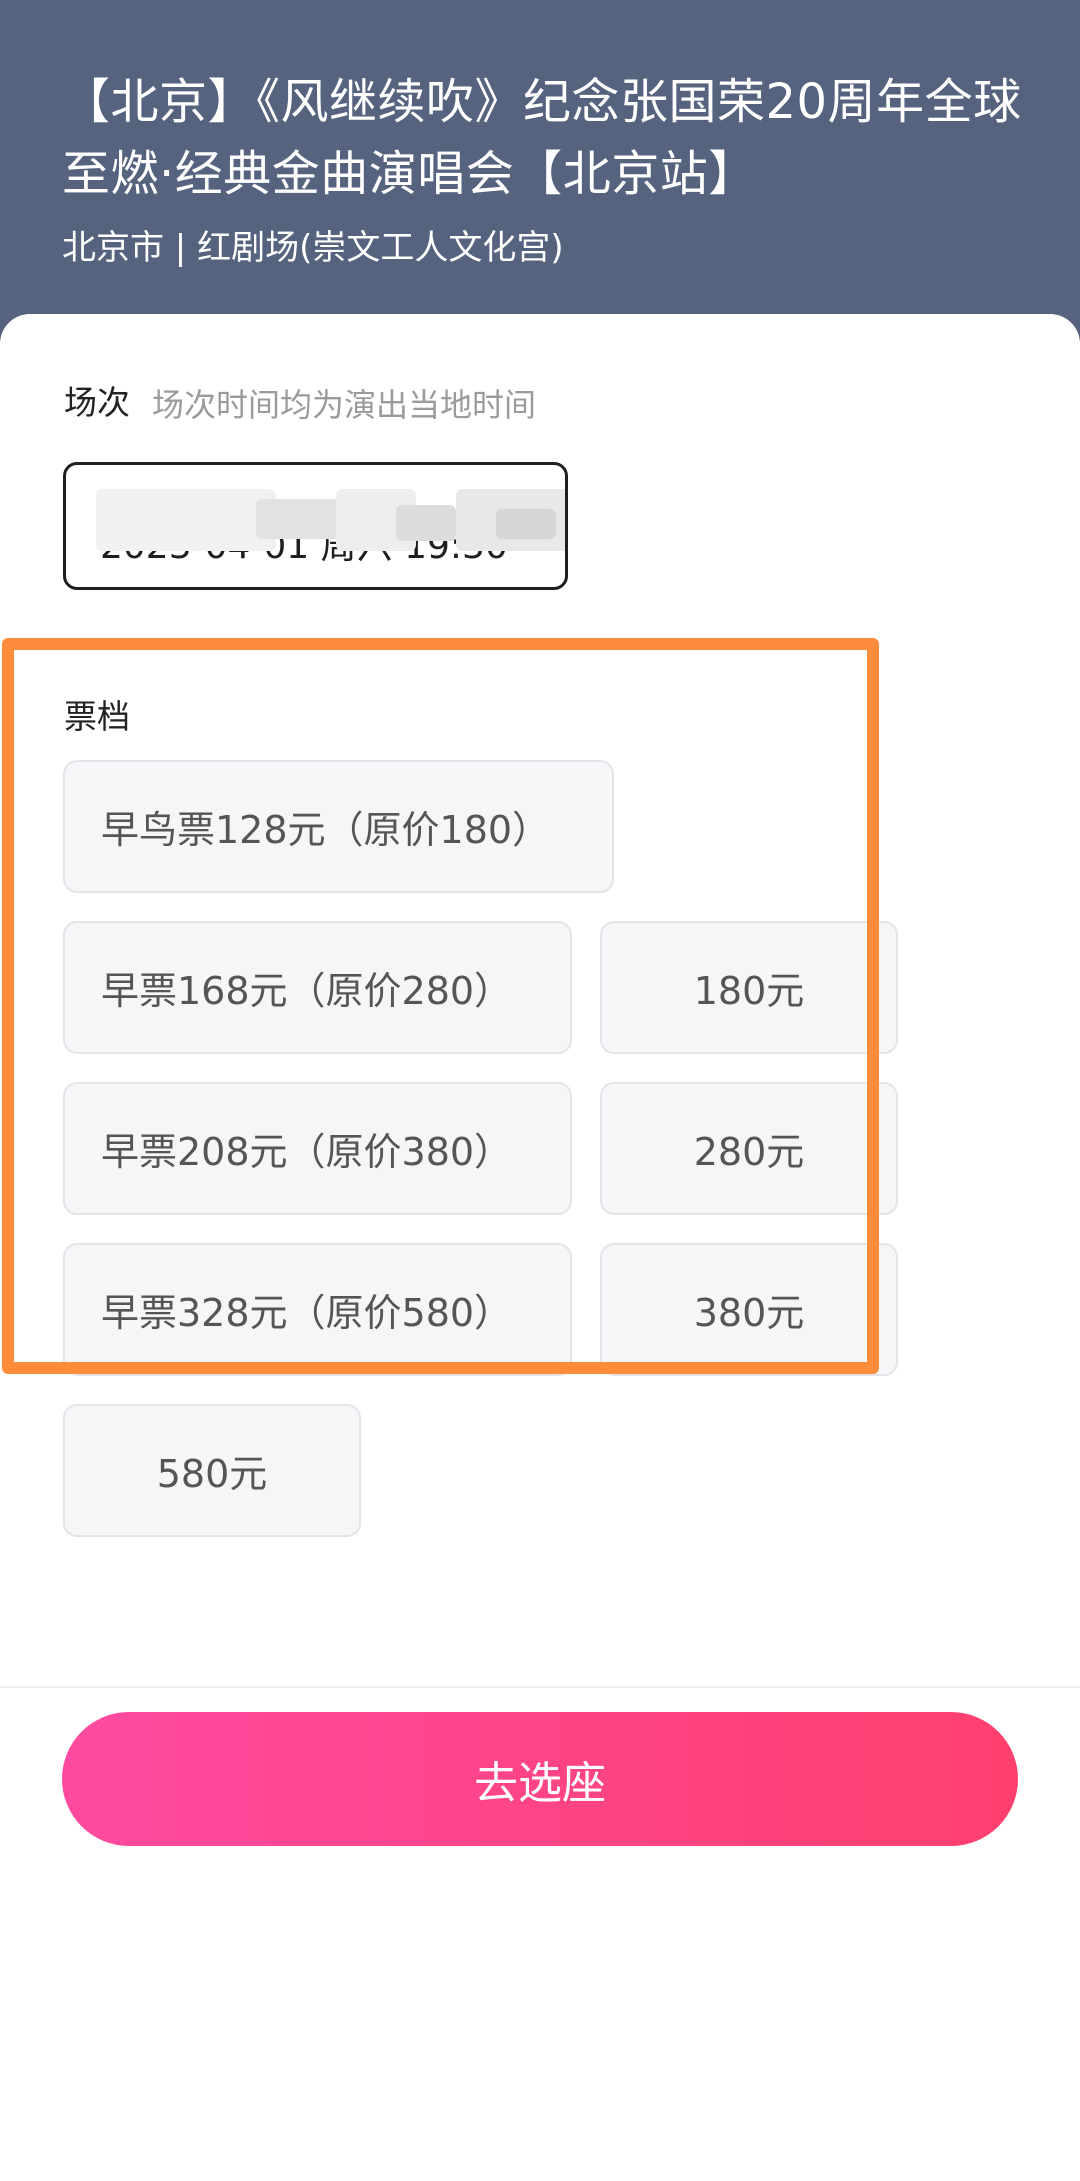 The width and height of the screenshot is (1080, 2181). Describe the element at coordinates (344, 405) in the screenshot. I see `session-hint: 场次时间均为演出当地时间` at that location.